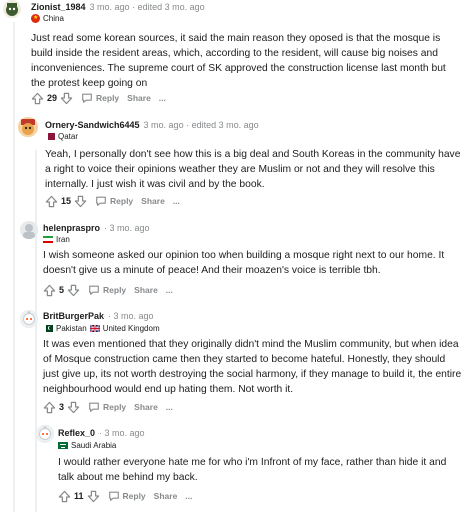 Image resolution: width=474 pixels, height=512 pixels. I want to click on vote-group: 29, so click(52, 98).